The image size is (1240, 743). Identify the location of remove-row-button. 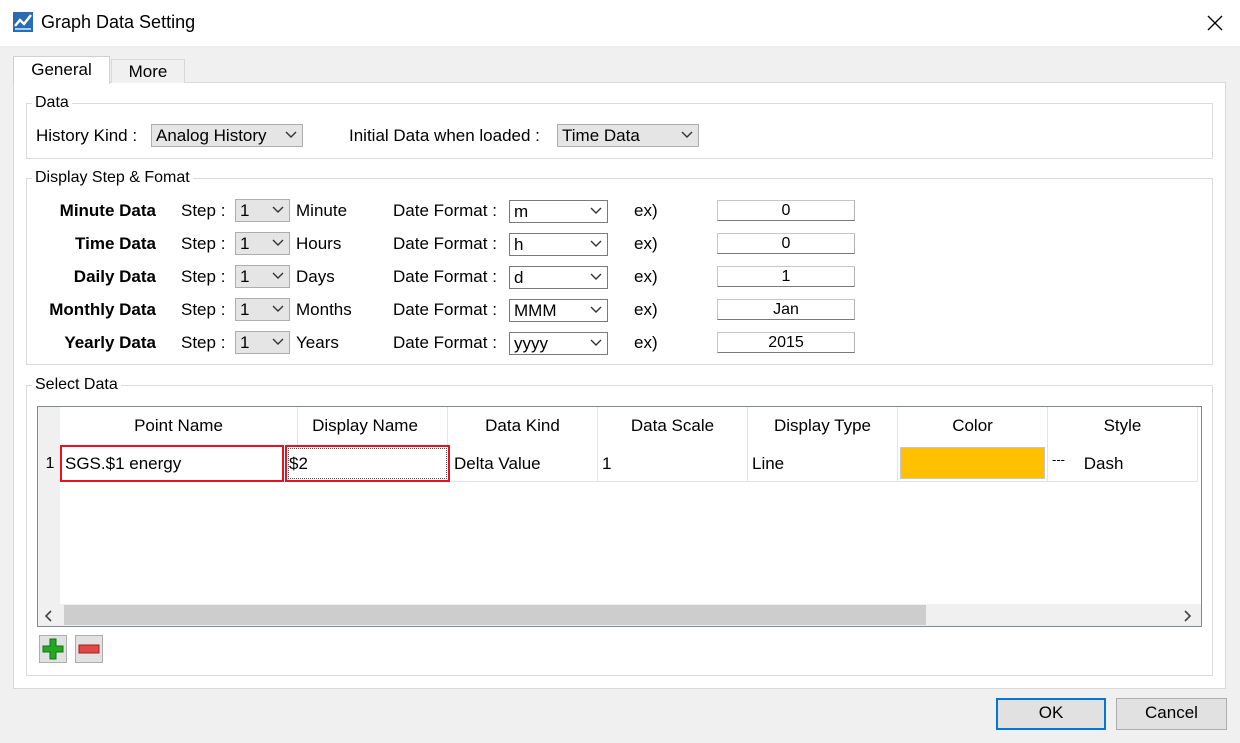
(89, 649).